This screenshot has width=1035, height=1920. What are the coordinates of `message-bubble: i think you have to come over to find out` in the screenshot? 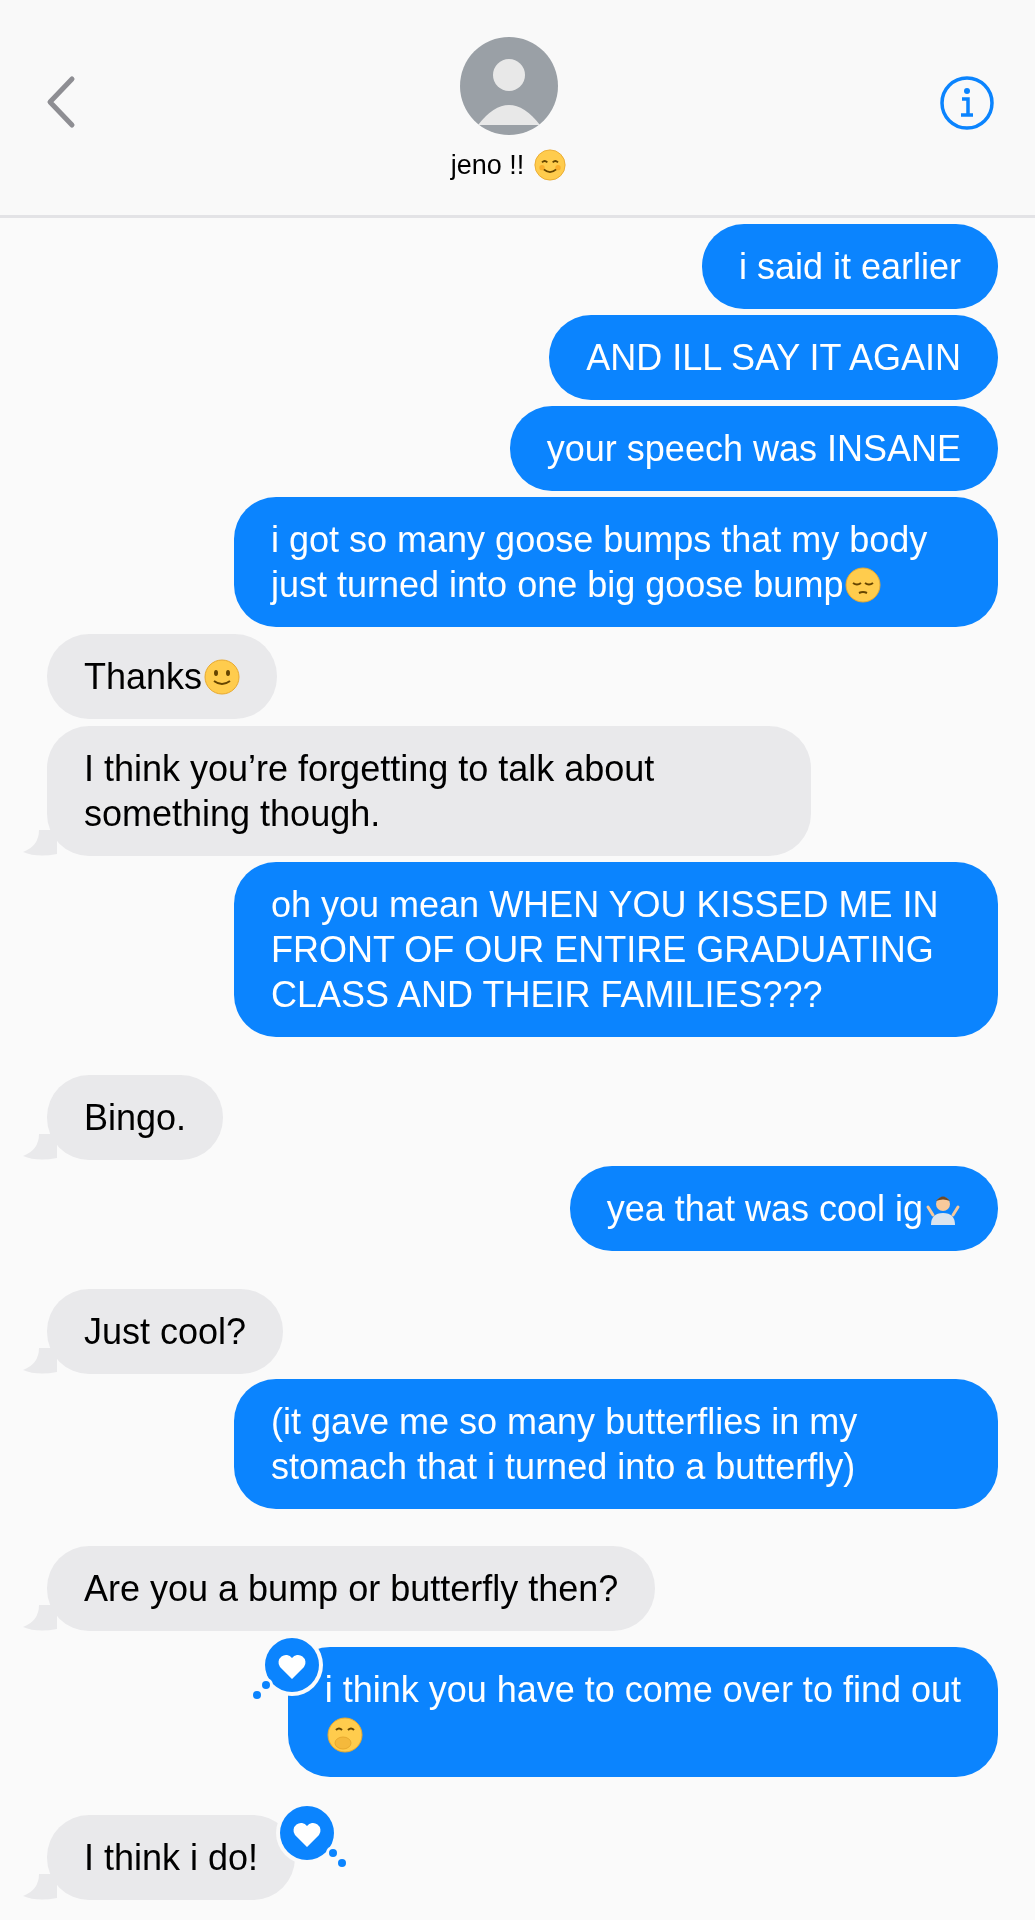 It's located at (642, 1712).